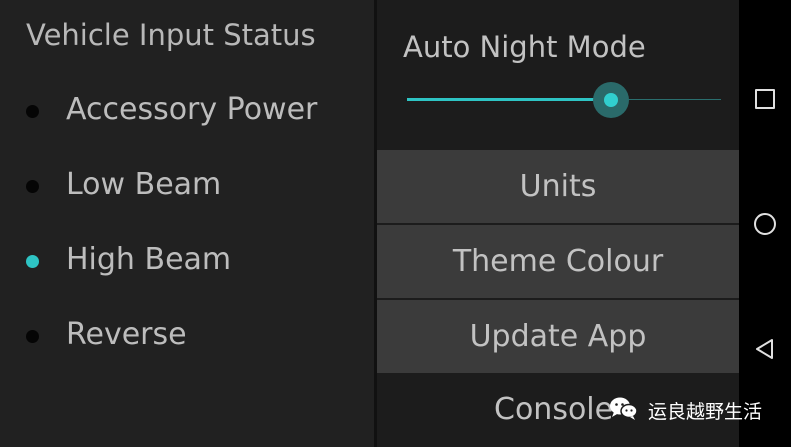 The height and width of the screenshot is (447, 791). Describe the element at coordinates (765, 99) in the screenshot. I see `recents-square-icon` at that location.